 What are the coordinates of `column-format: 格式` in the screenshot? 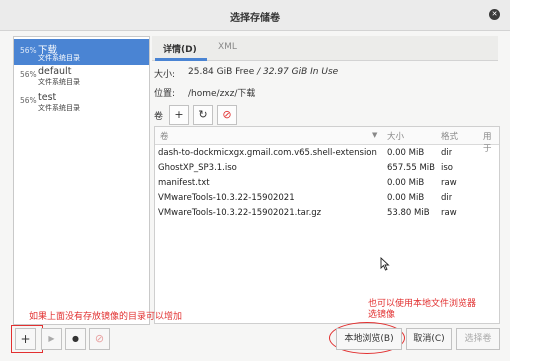 It's located at (449, 136).